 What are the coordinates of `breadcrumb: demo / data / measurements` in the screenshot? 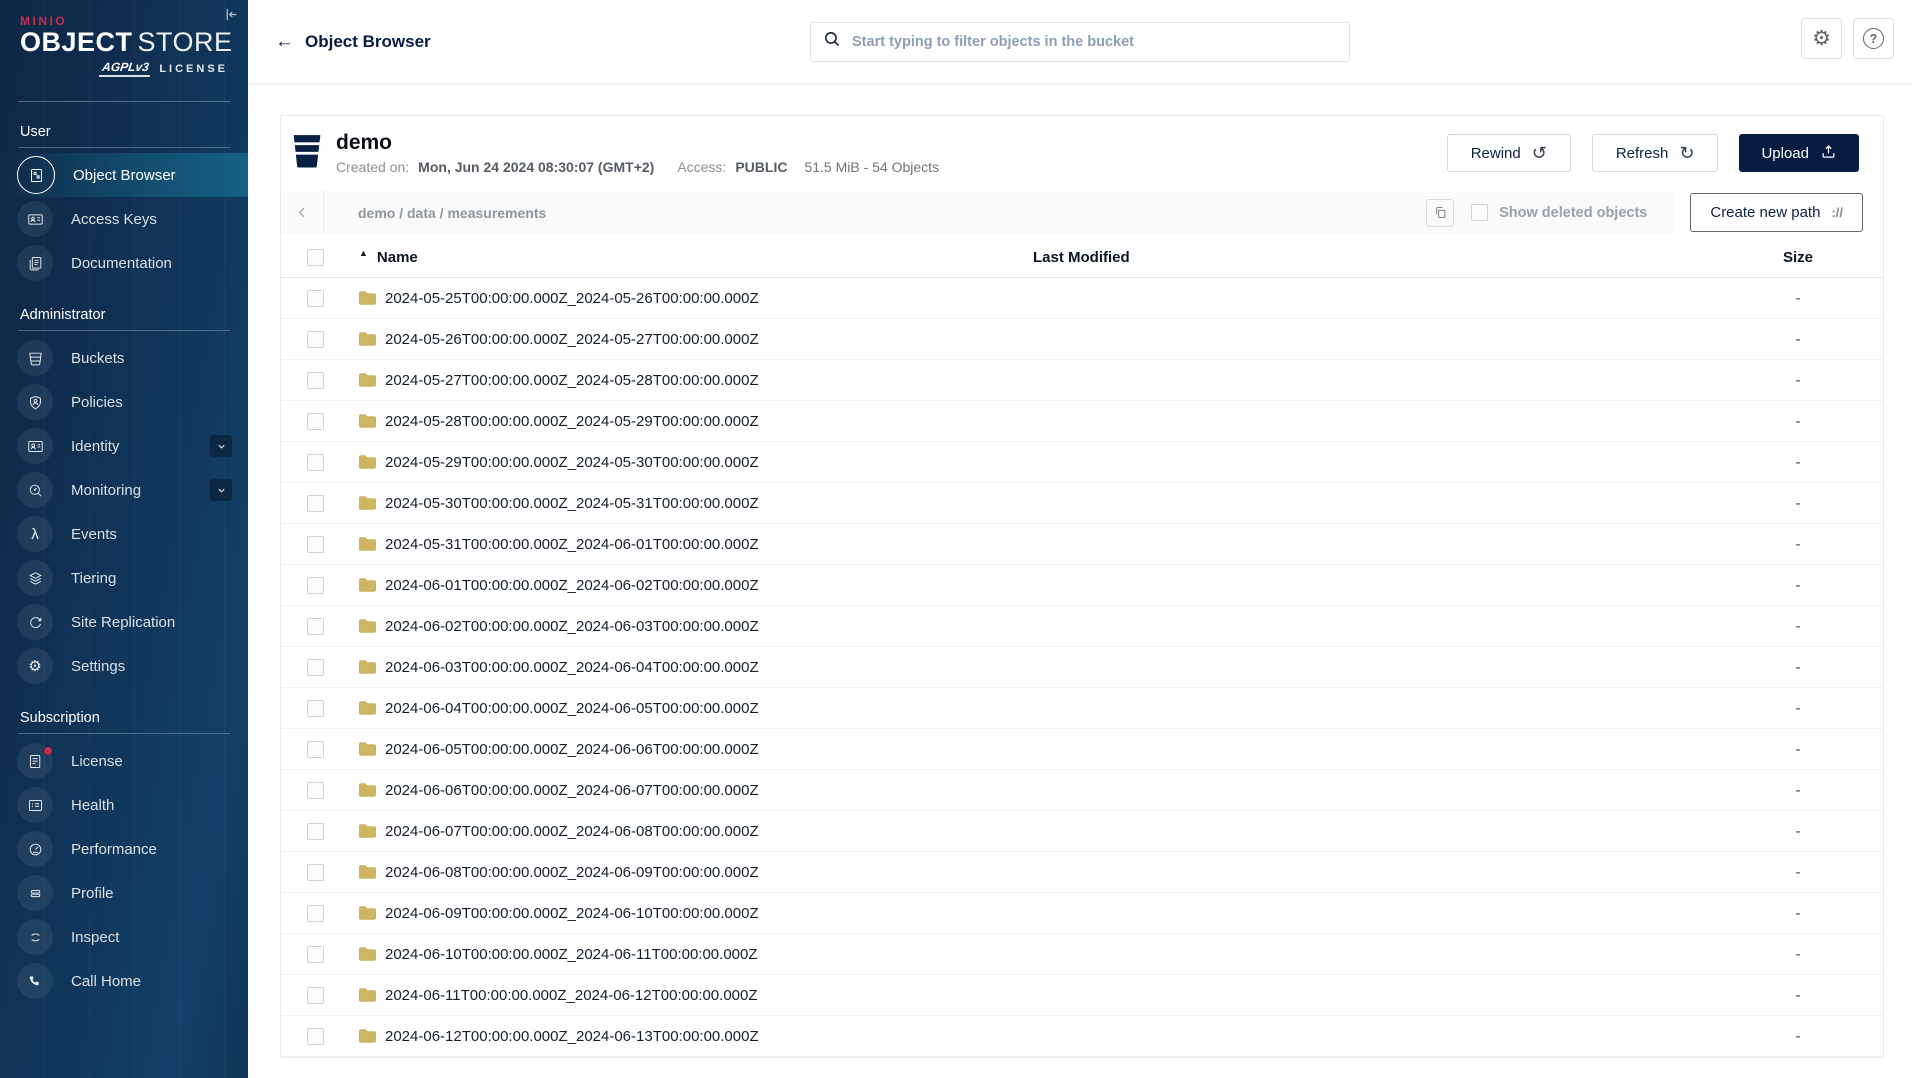 It's located at (892, 213).